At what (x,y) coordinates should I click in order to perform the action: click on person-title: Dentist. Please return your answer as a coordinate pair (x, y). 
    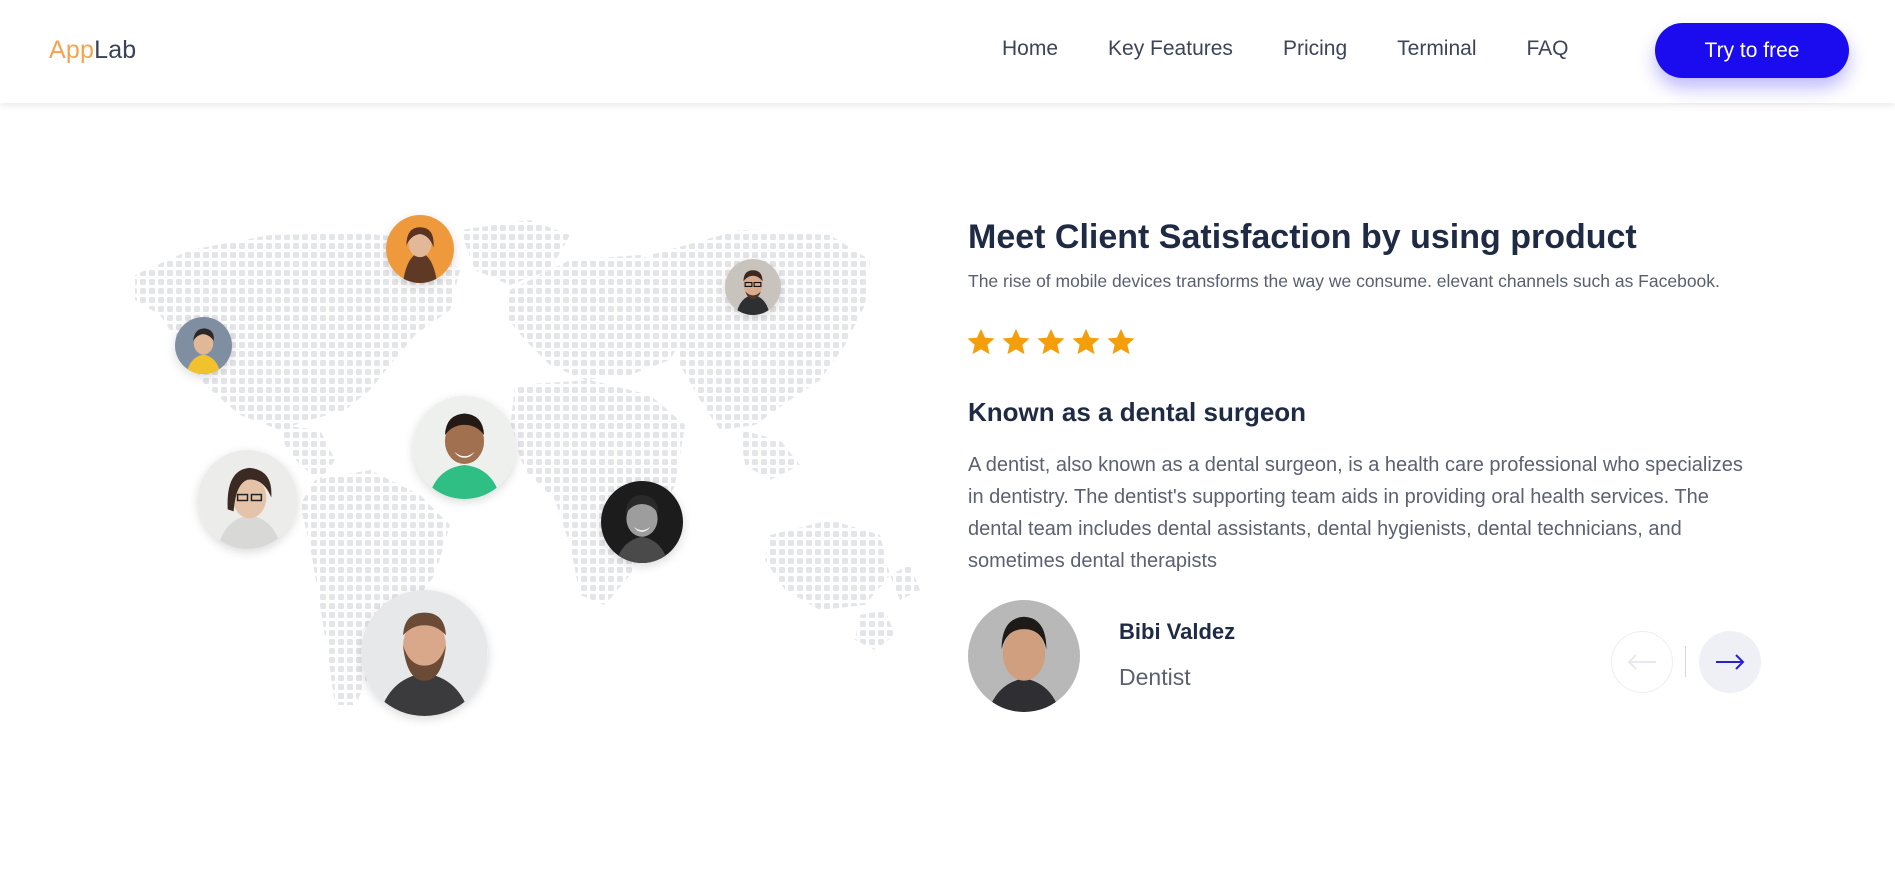
    Looking at the image, I should click on (1155, 677).